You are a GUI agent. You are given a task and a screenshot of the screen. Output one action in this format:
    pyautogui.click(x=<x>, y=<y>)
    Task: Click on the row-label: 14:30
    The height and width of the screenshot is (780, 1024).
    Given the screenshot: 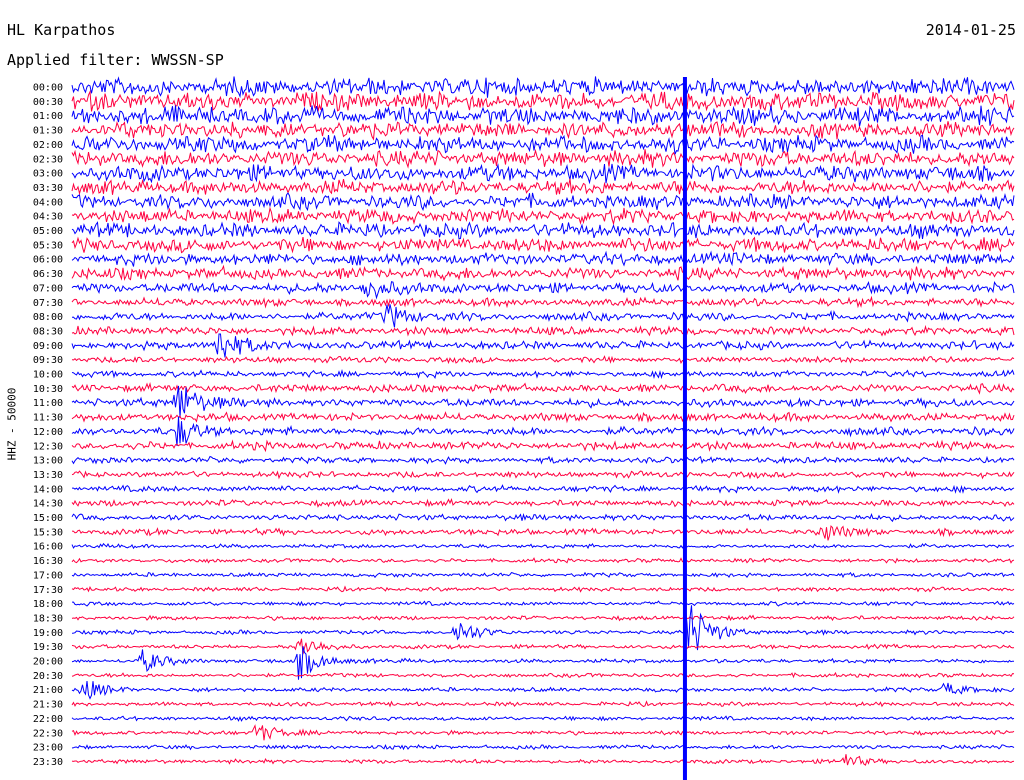 What is the action you would take?
    pyautogui.click(x=48, y=504)
    